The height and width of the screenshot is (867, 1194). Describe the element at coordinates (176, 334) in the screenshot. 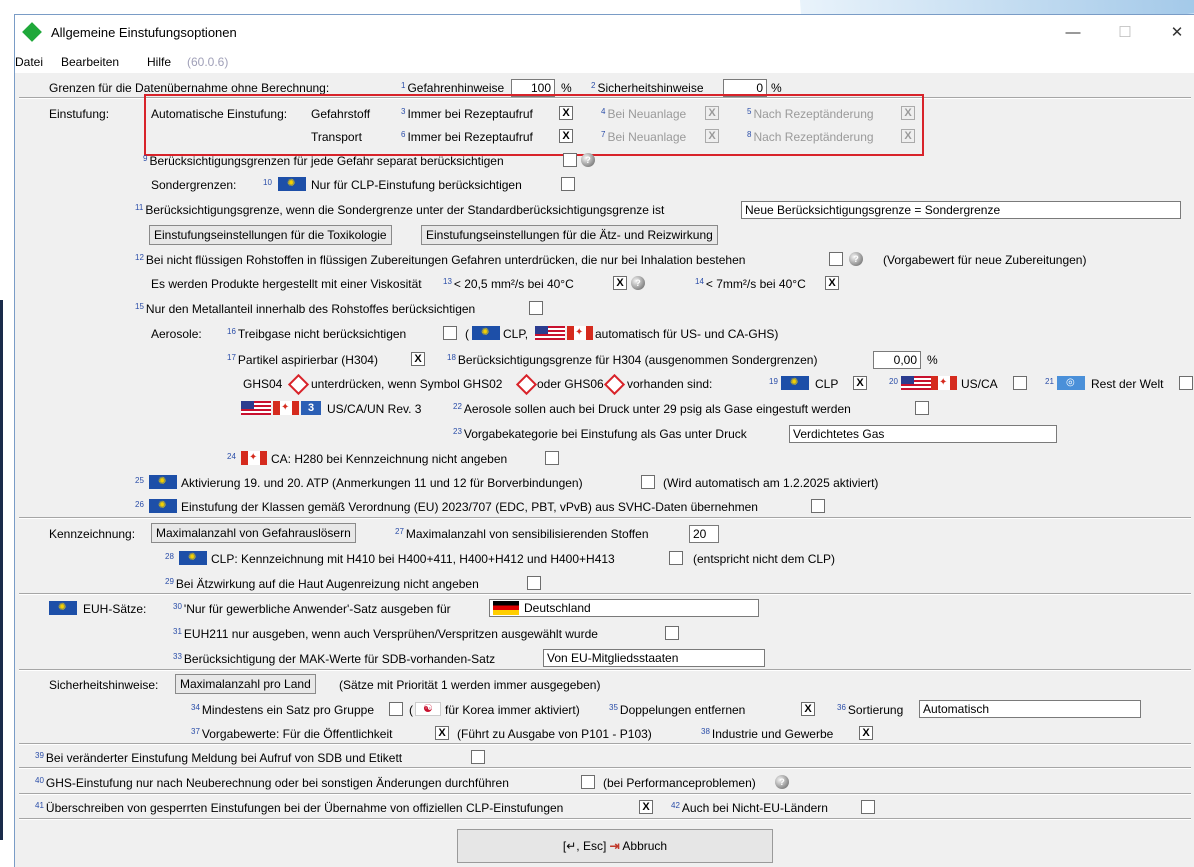

I see `aerosole-label: Aerosole:` at that location.